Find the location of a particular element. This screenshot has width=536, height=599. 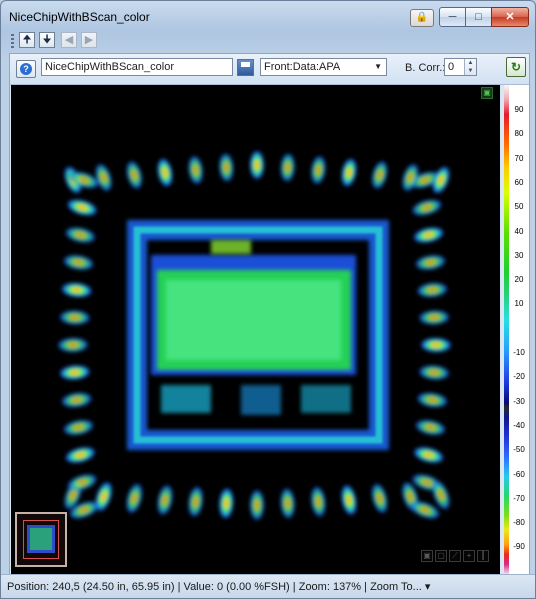

color-scale-tick: 0 is located at coordinates (519, 328).